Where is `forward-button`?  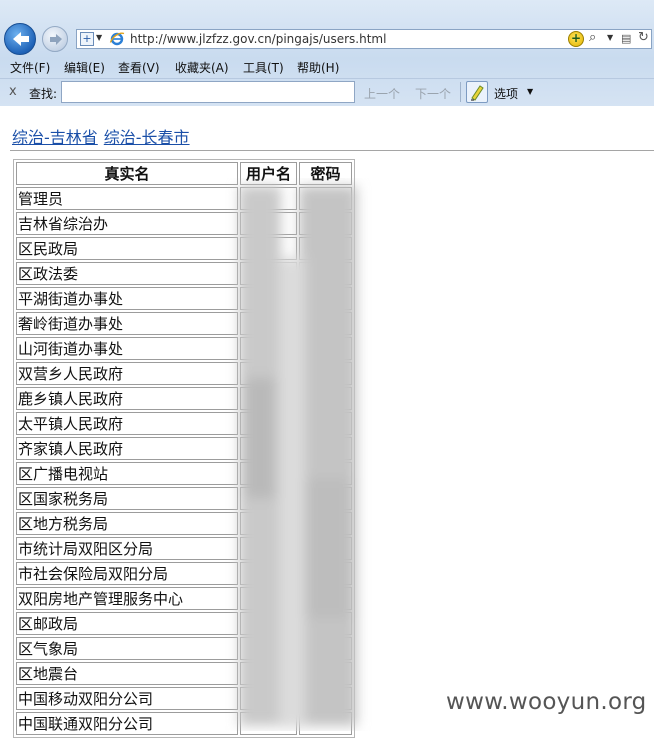
forward-button is located at coordinates (55, 39).